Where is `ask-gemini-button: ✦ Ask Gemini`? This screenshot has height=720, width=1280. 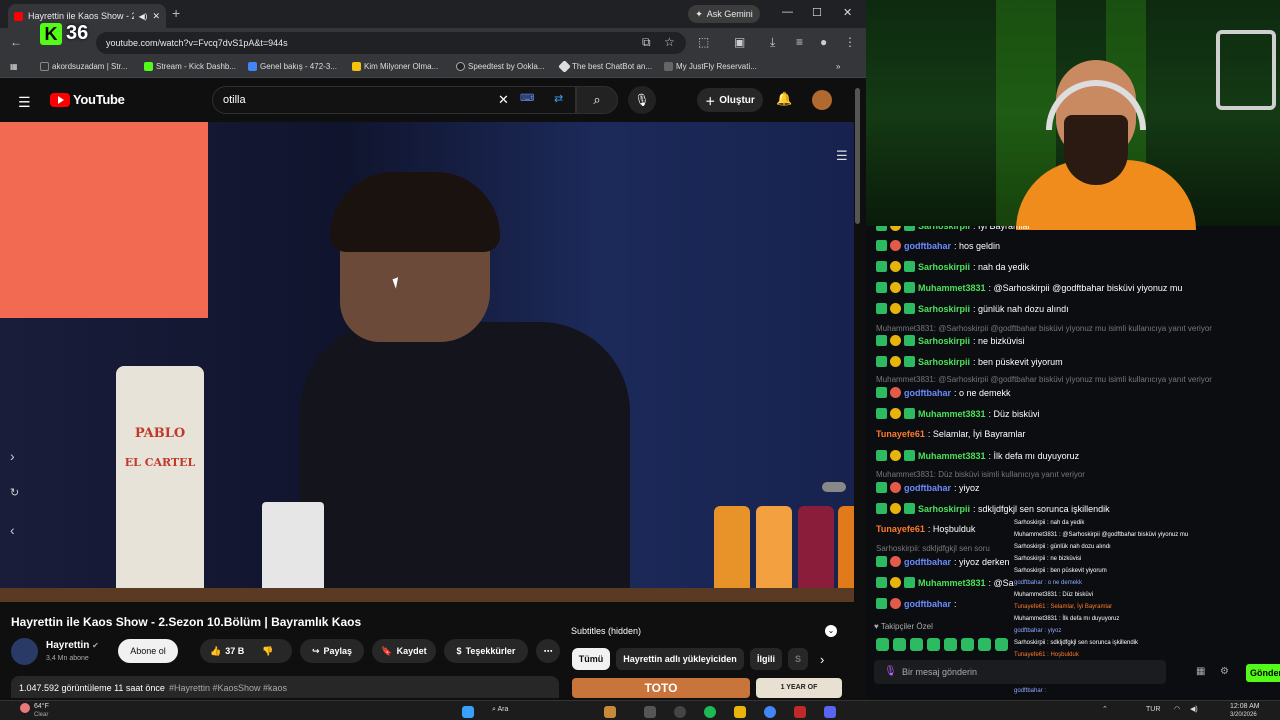
ask-gemini-button: ✦ Ask Gemini is located at coordinates (724, 14).